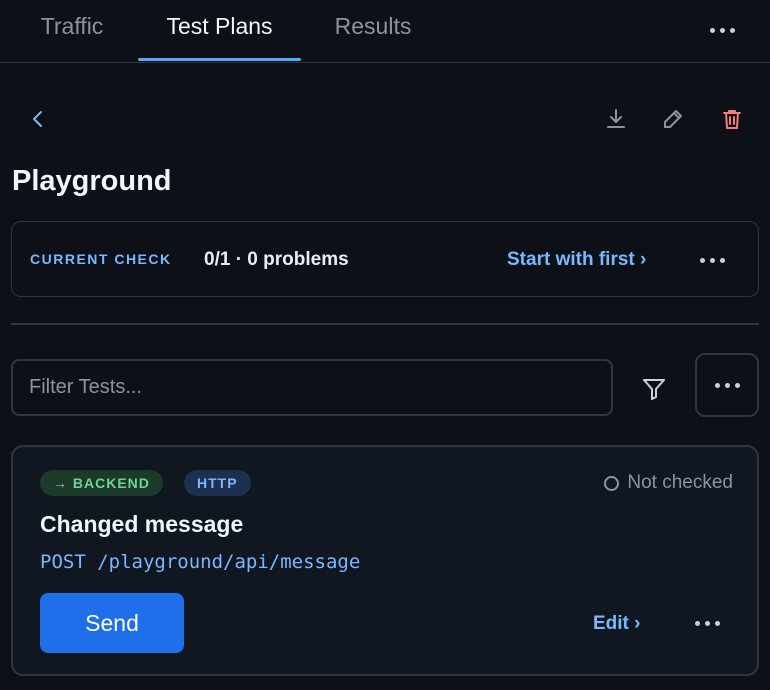  I want to click on current-check-status: 0/1 · 0 problems, so click(276, 259).